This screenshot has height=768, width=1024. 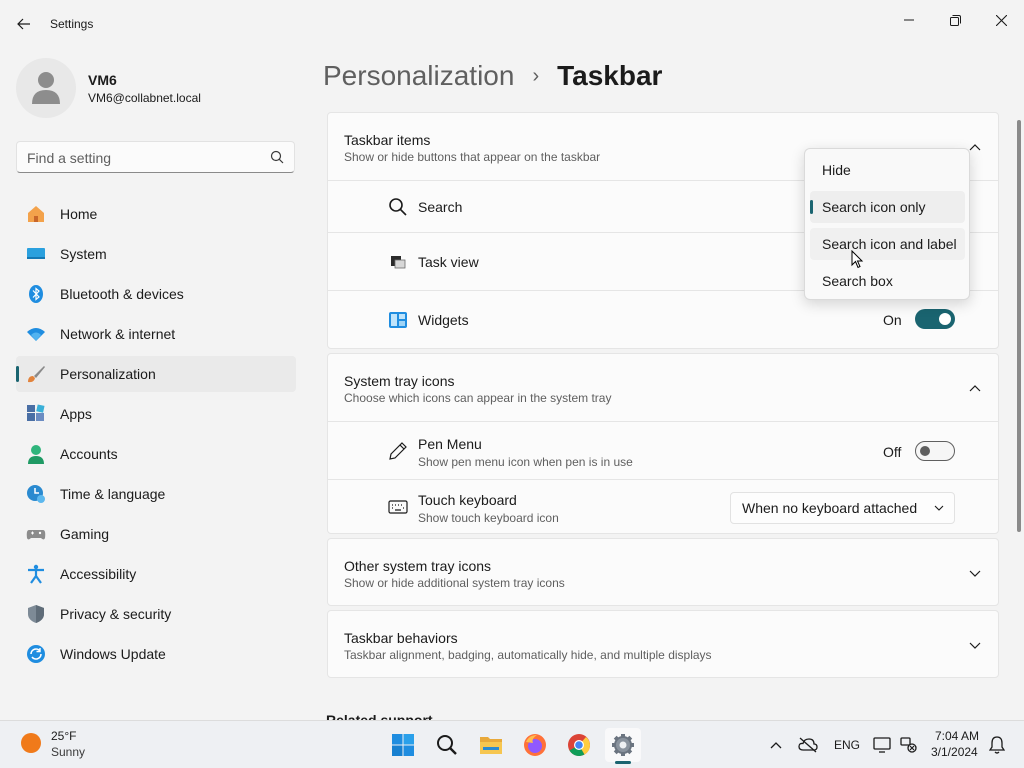 I want to click on weather-condition: Sunny, so click(x=68, y=752).